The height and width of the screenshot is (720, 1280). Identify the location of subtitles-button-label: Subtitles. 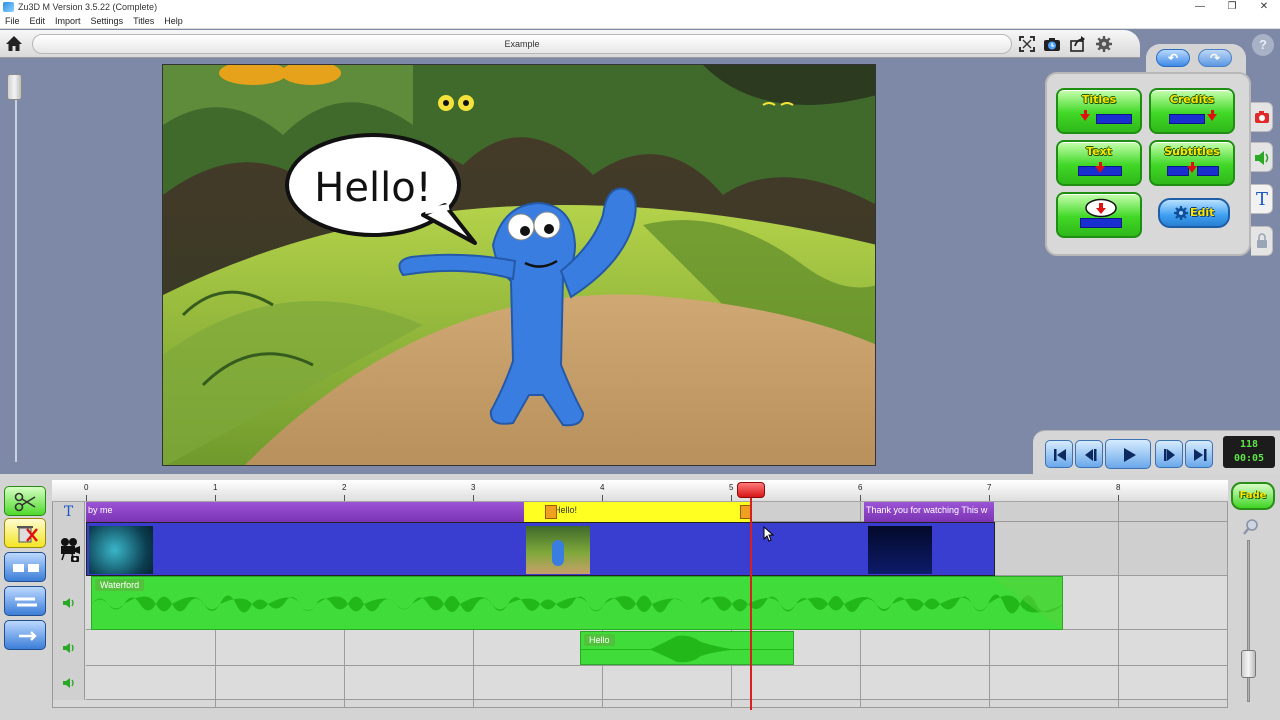
(1192, 151).